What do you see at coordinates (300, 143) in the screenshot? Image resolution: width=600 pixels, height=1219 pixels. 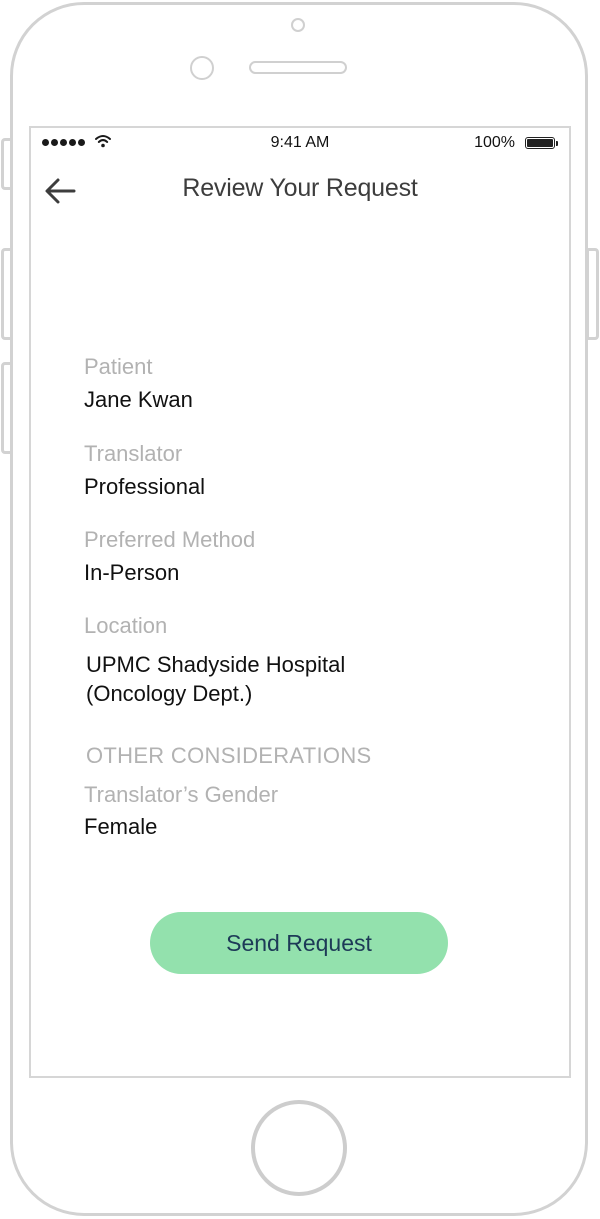 I see `status-bar: 9:41 AM 100%` at bounding box center [300, 143].